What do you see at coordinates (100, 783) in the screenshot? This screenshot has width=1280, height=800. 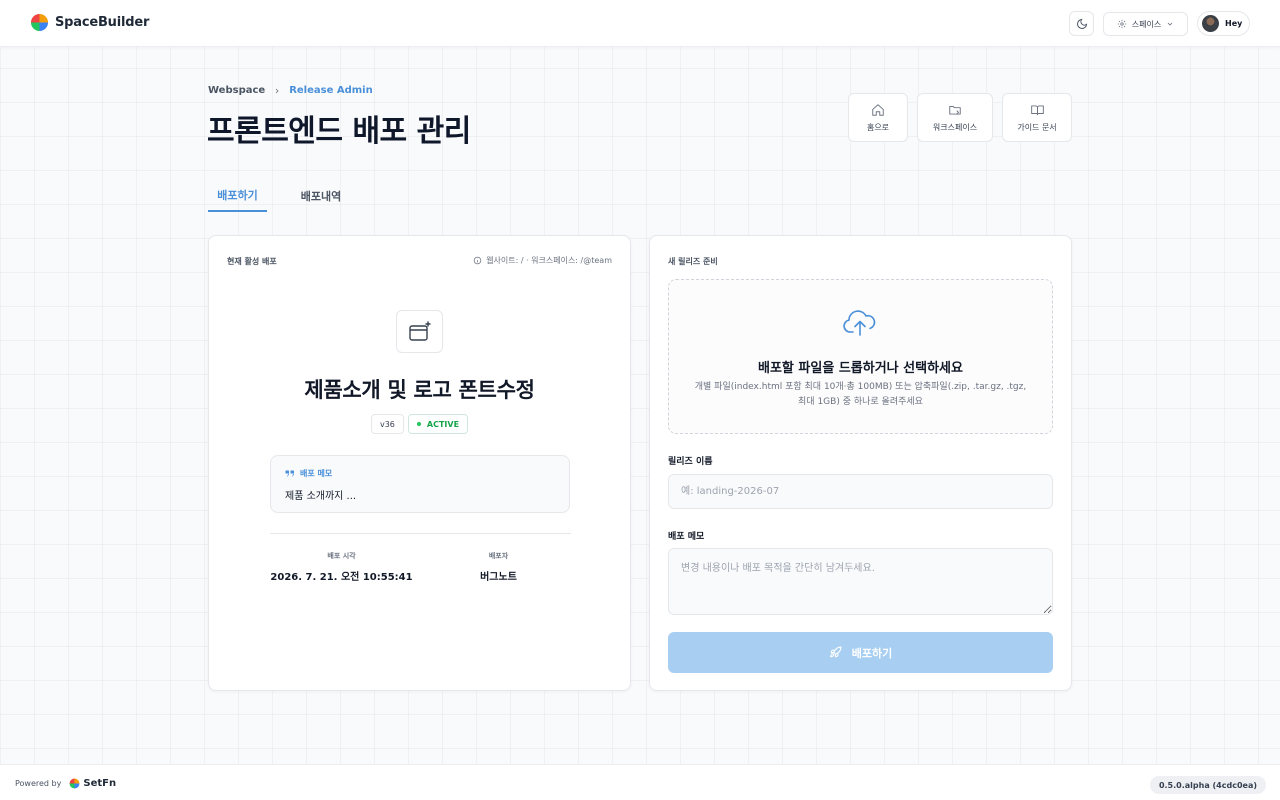 I see `vendor-name: SetFn` at bounding box center [100, 783].